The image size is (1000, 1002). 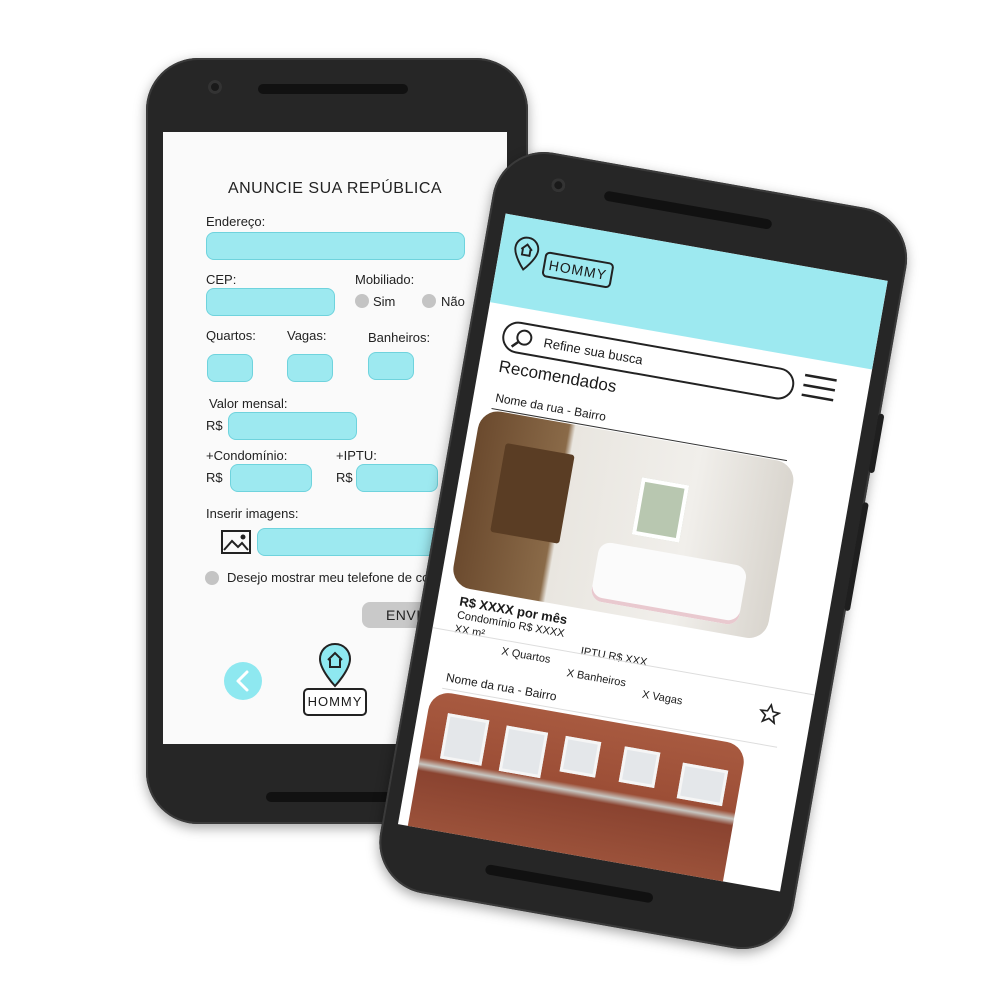 I want to click on spots-label: Vagas:, so click(x=307, y=335).